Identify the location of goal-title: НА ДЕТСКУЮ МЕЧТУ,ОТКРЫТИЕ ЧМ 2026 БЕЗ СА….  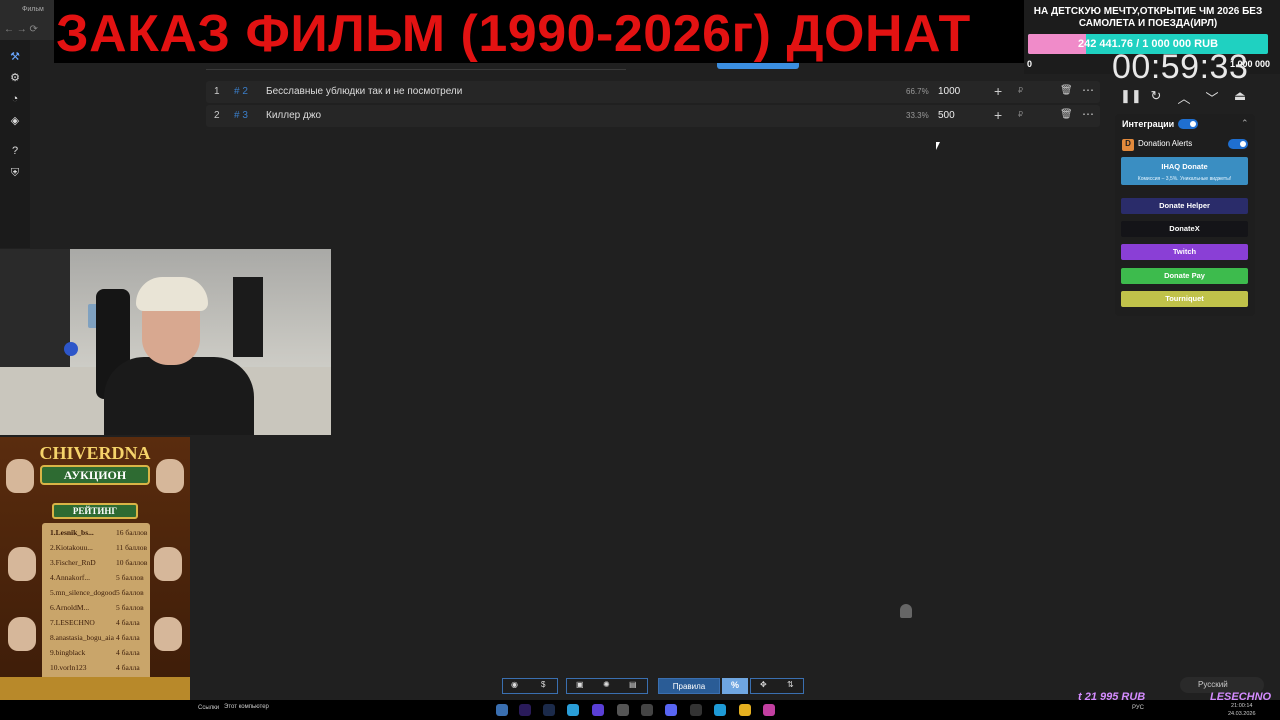
(1148, 17).